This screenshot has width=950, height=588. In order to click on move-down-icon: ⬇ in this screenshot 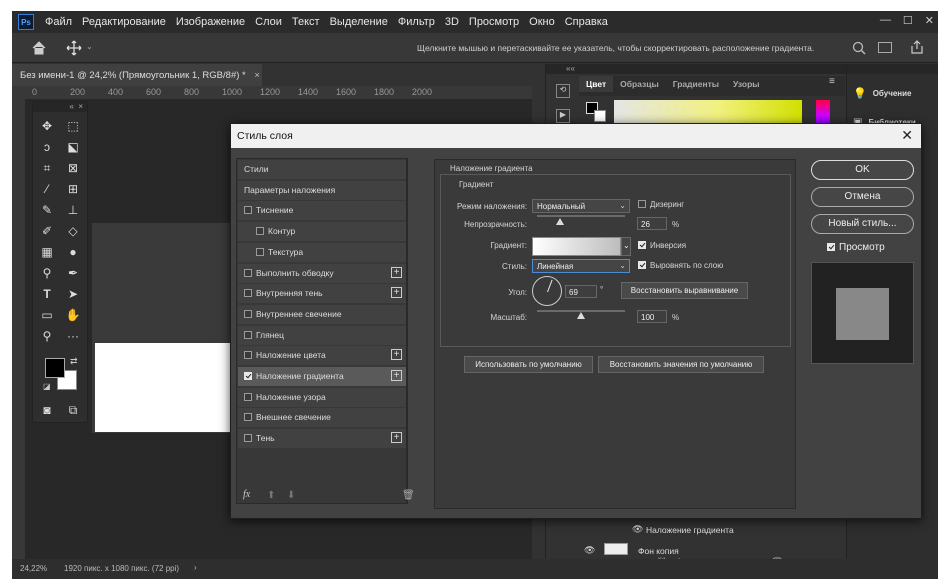, I will do `click(291, 495)`.